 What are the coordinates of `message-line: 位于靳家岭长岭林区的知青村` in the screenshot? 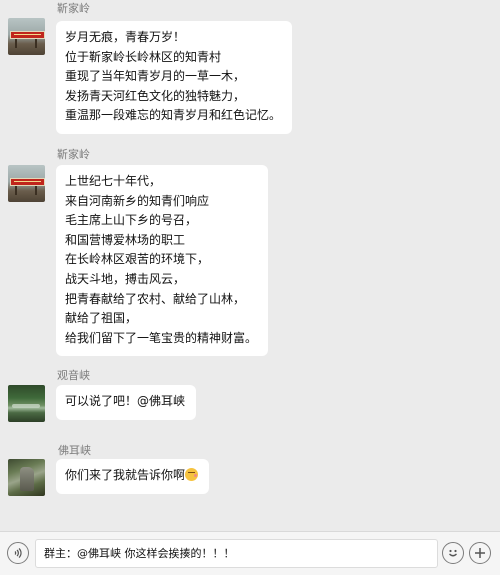 It's located at (143, 56).